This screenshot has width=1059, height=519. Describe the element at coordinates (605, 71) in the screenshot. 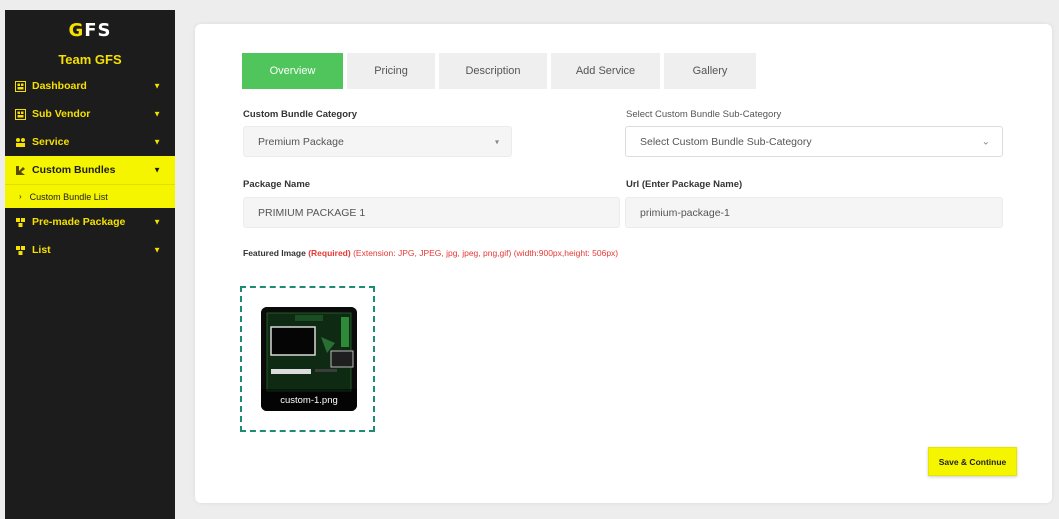

I see `tab-add-service: Add Service` at that location.